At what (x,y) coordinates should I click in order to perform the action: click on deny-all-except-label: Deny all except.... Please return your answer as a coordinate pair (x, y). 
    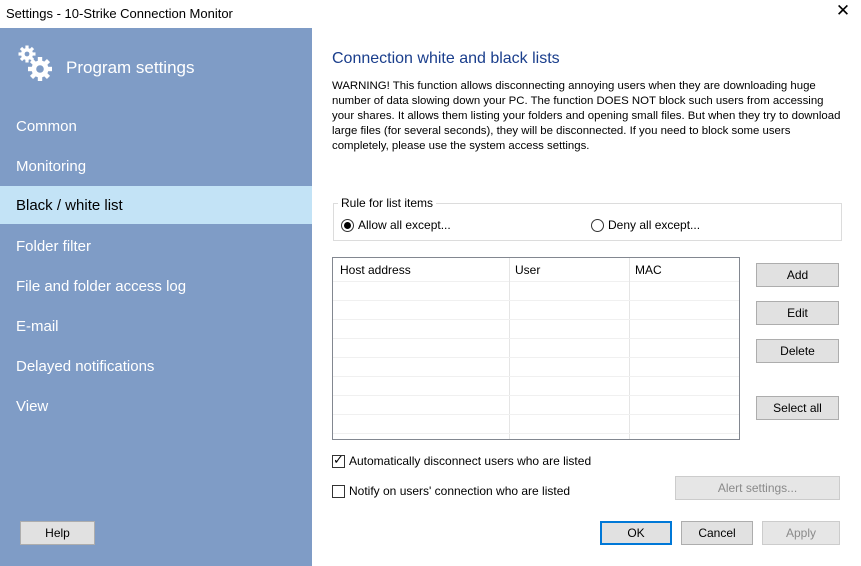
    Looking at the image, I should click on (654, 225).